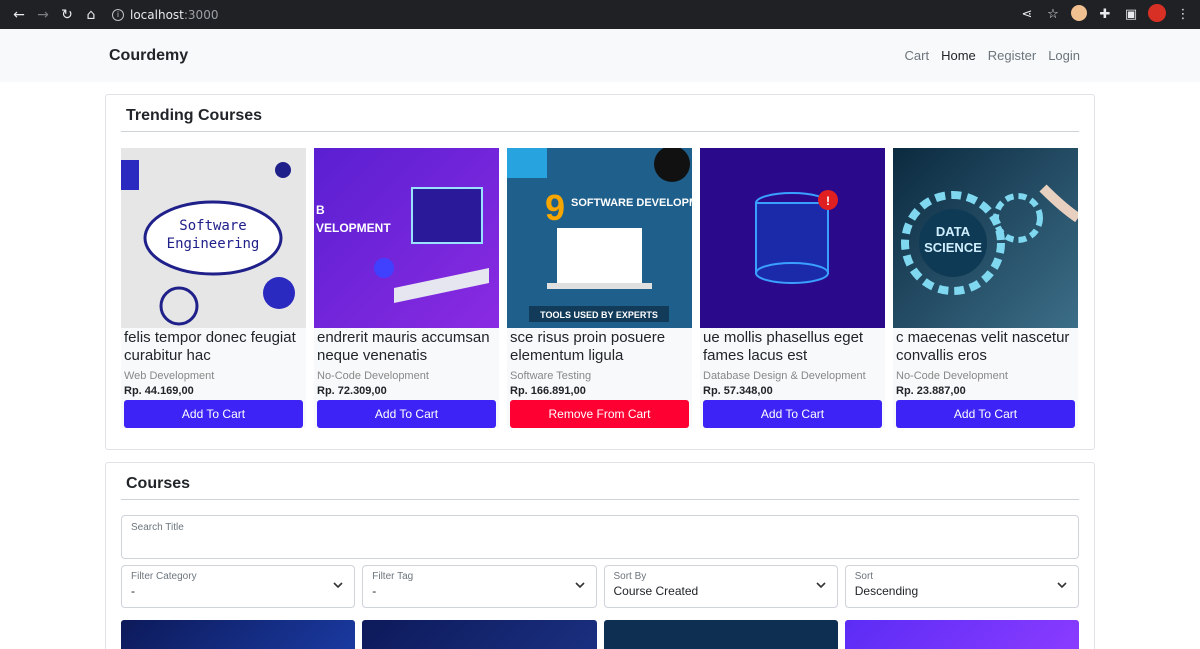 The width and height of the screenshot is (1200, 649). Describe the element at coordinates (67, 15) in the screenshot. I see `reload-icon: ↻` at that location.